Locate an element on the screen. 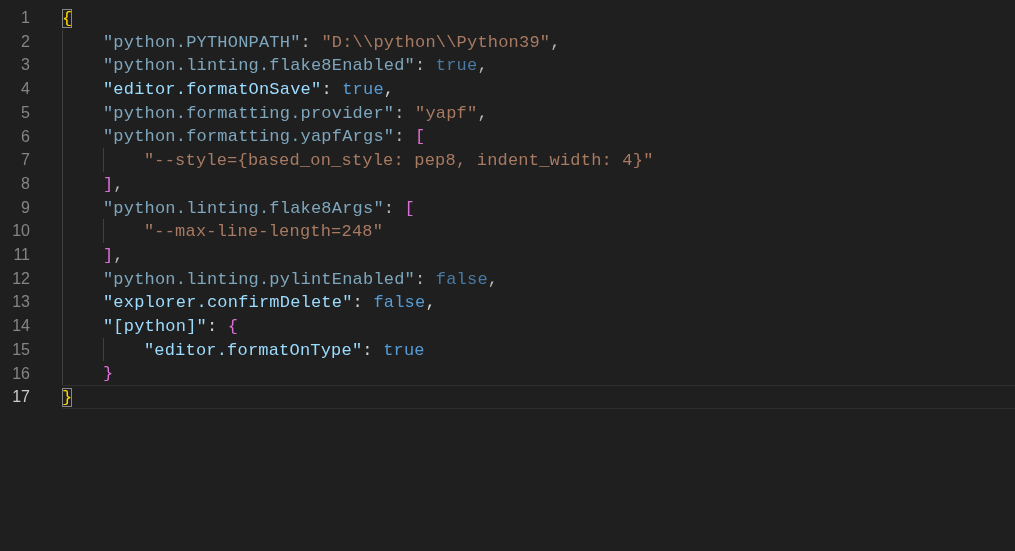  line-number: 4 is located at coordinates (25, 89).